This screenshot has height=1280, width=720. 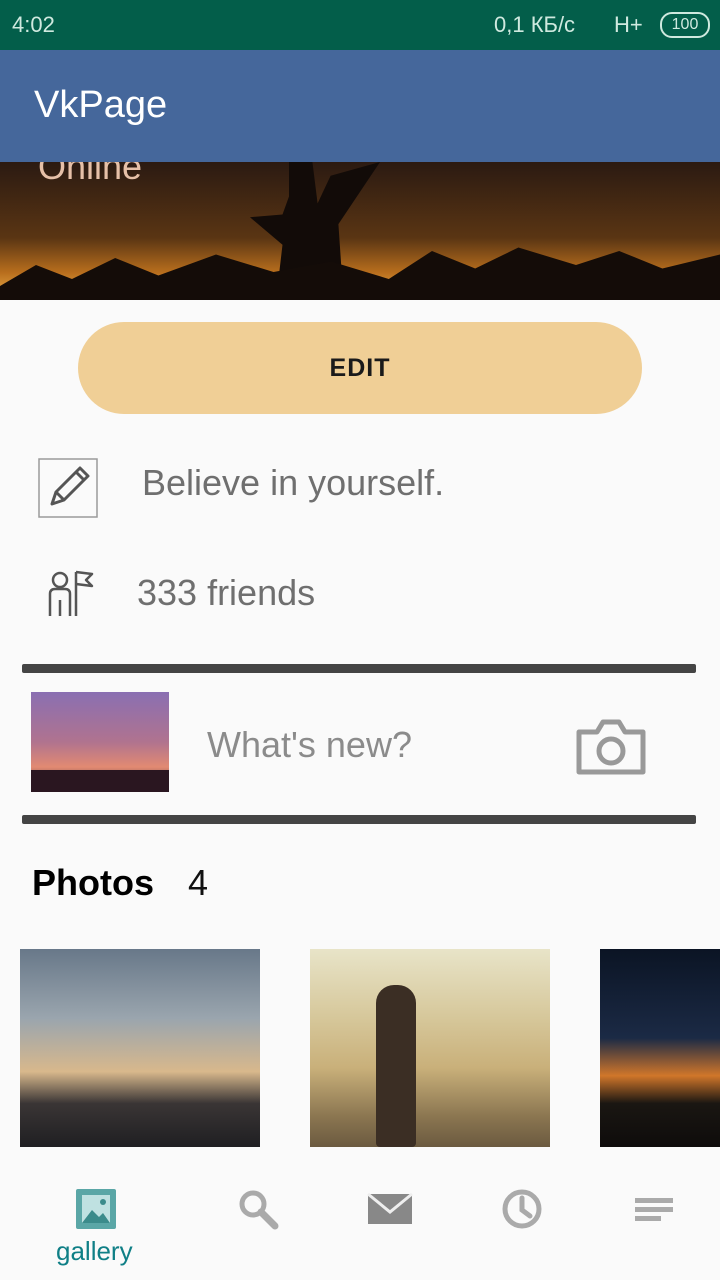 What do you see at coordinates (611, 747) in the screenshot?
I see `camera-icon` at bounding box center [611, 747].